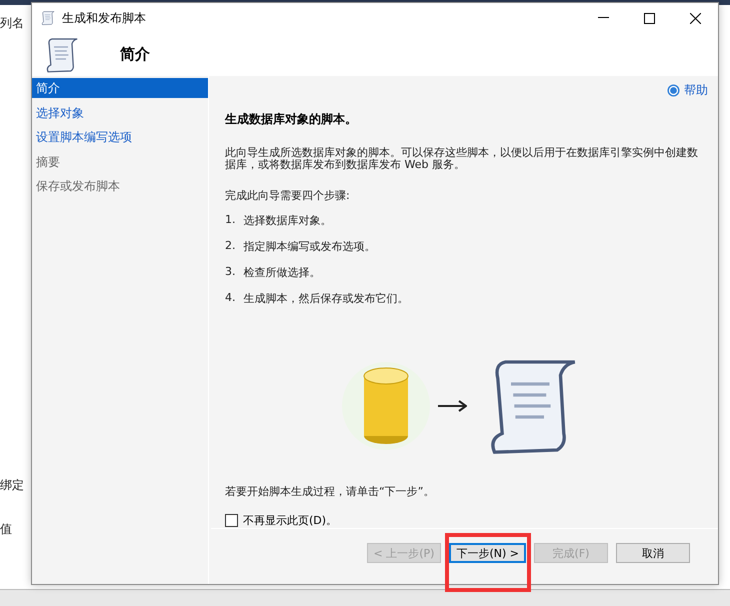 The width and height of the screenshot is (730, 606). I want to click on checkbox, so click(231, 520).